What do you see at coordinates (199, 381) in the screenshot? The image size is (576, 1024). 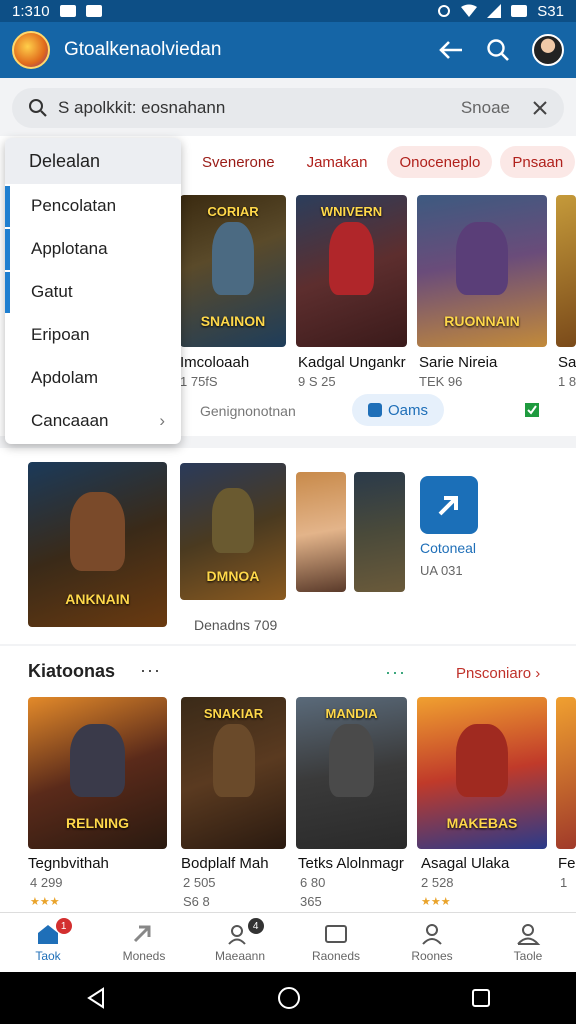 I see `game-card-1-meta: 1 75fS` at bounding box center [199, 381].